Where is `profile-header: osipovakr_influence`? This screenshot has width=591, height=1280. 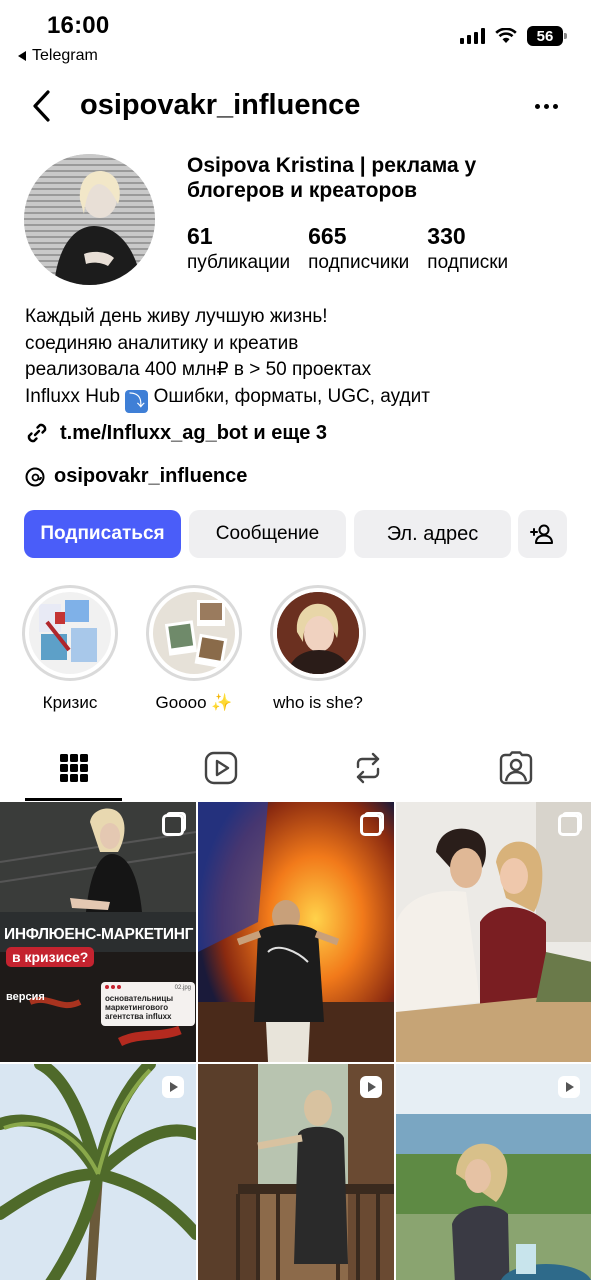
profile-header: osipovakr_influence is located at coordinates (295, 106).